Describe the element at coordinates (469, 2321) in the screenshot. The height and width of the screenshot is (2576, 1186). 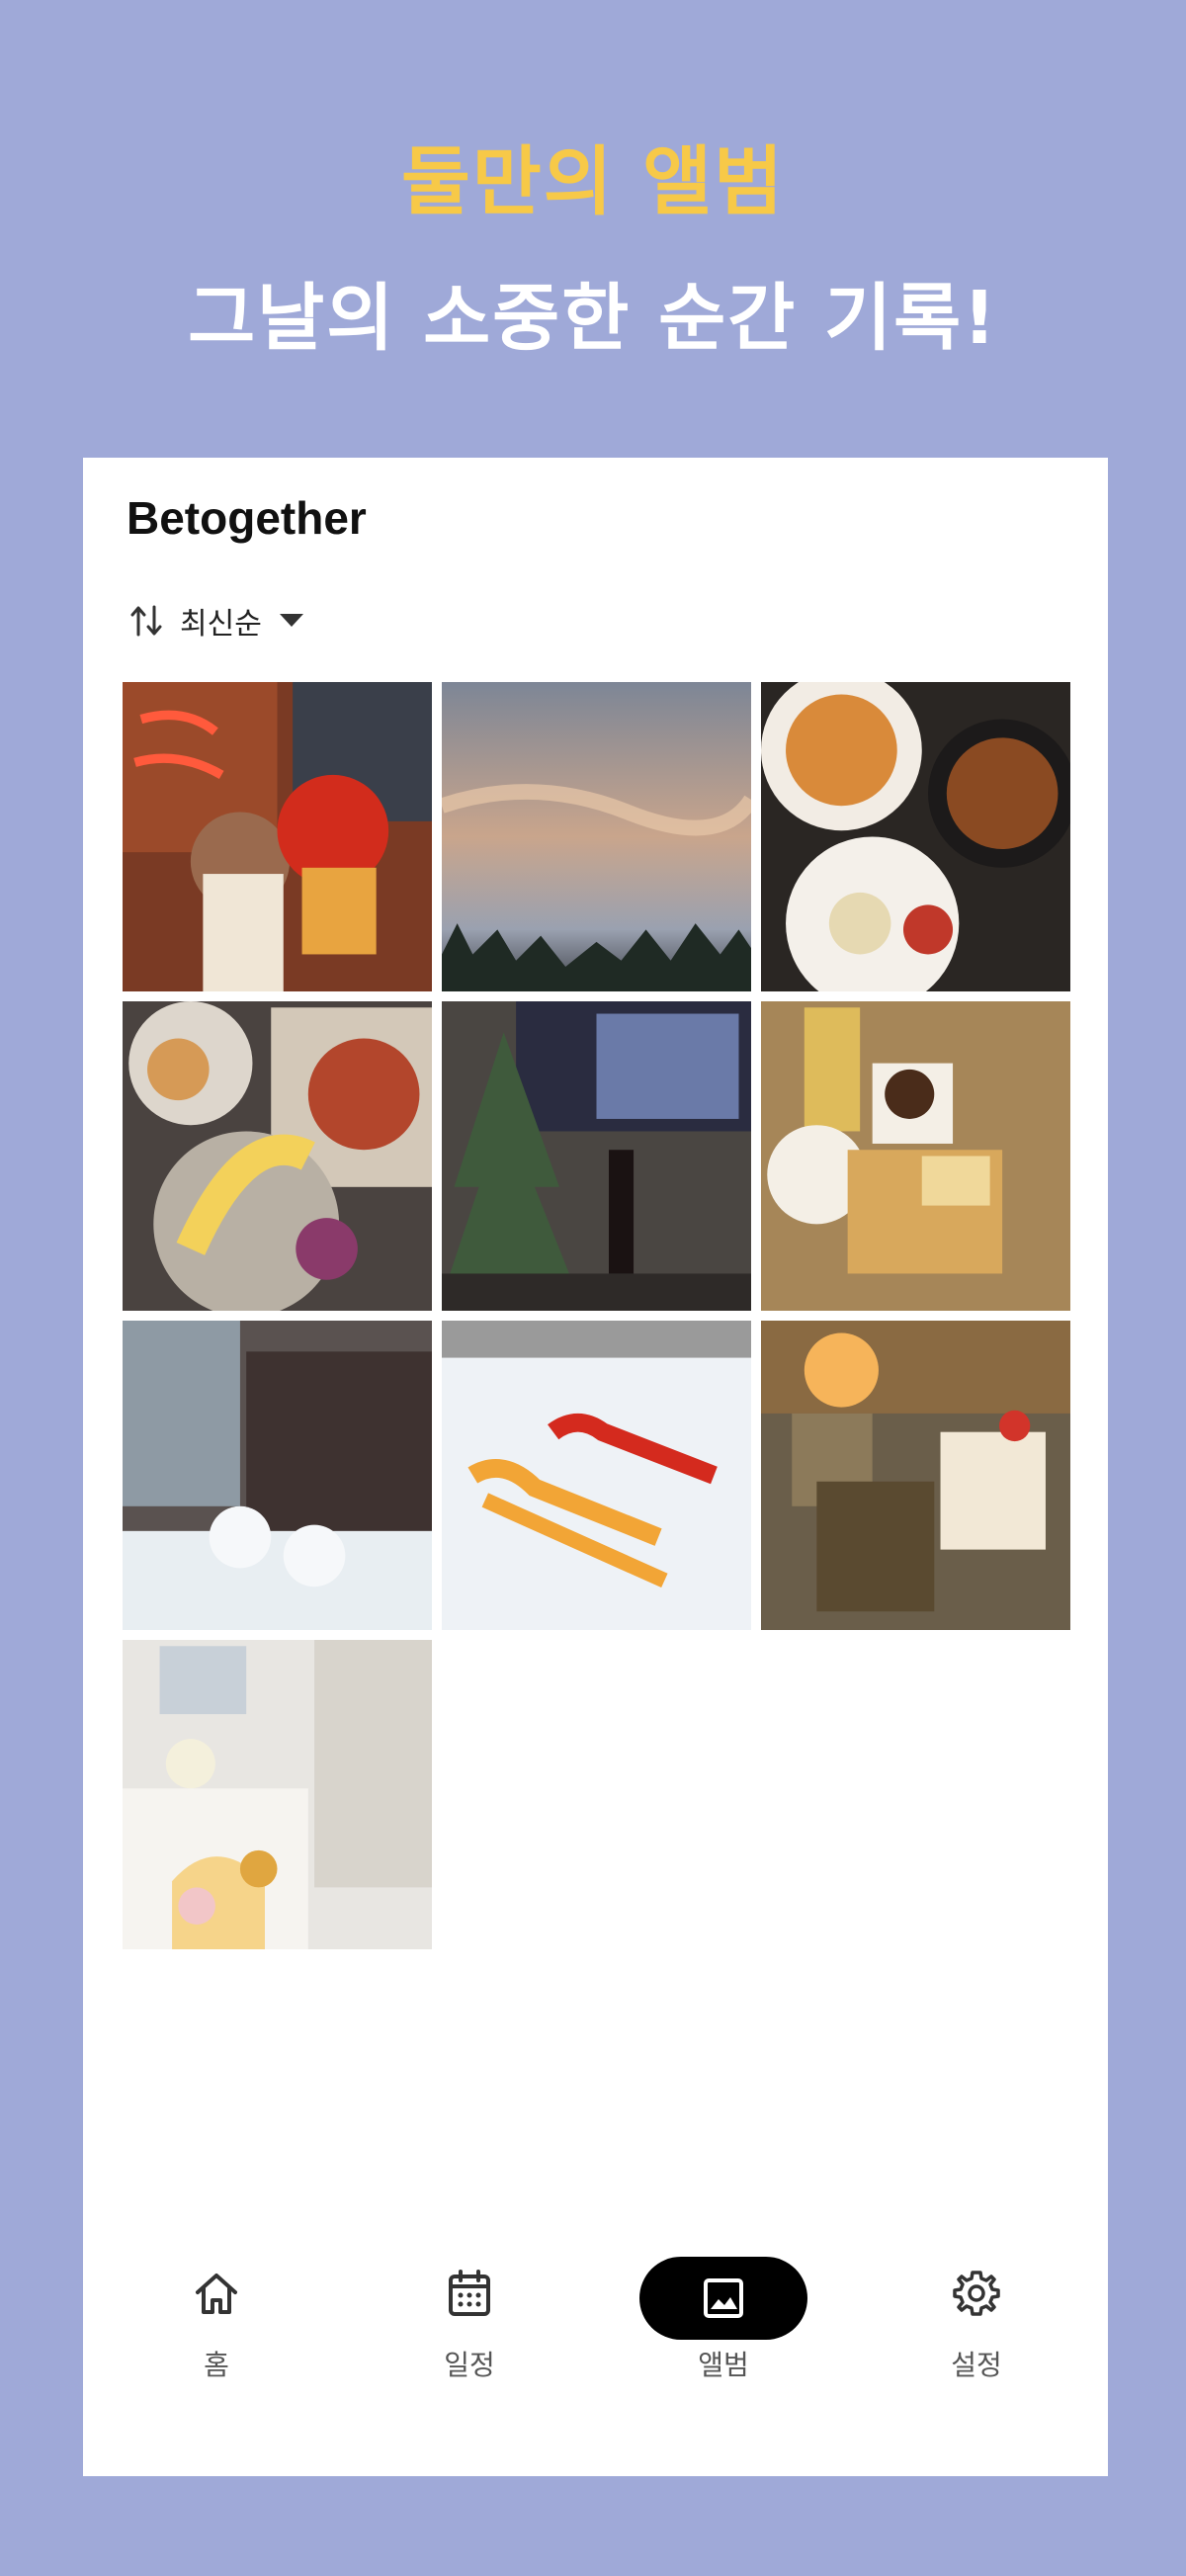
I see `nav-item-schedule: 일정` at that location.